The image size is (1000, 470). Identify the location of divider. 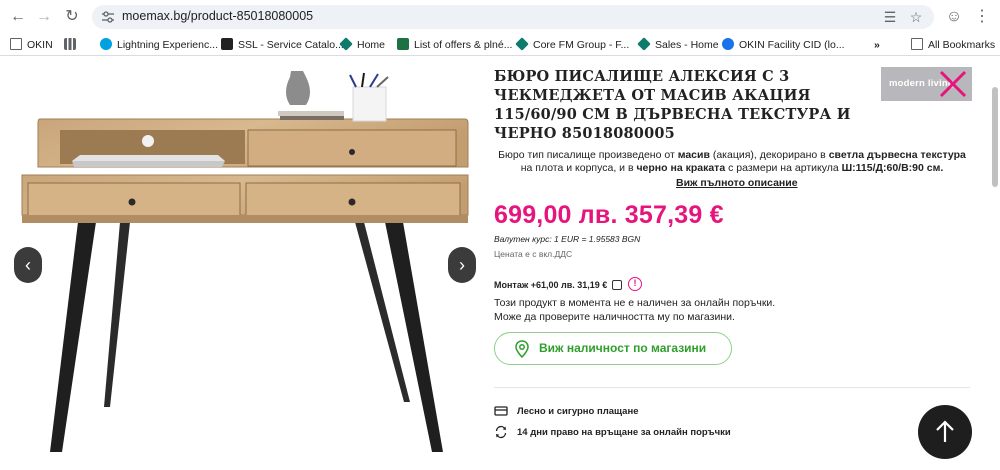
(732, 387).